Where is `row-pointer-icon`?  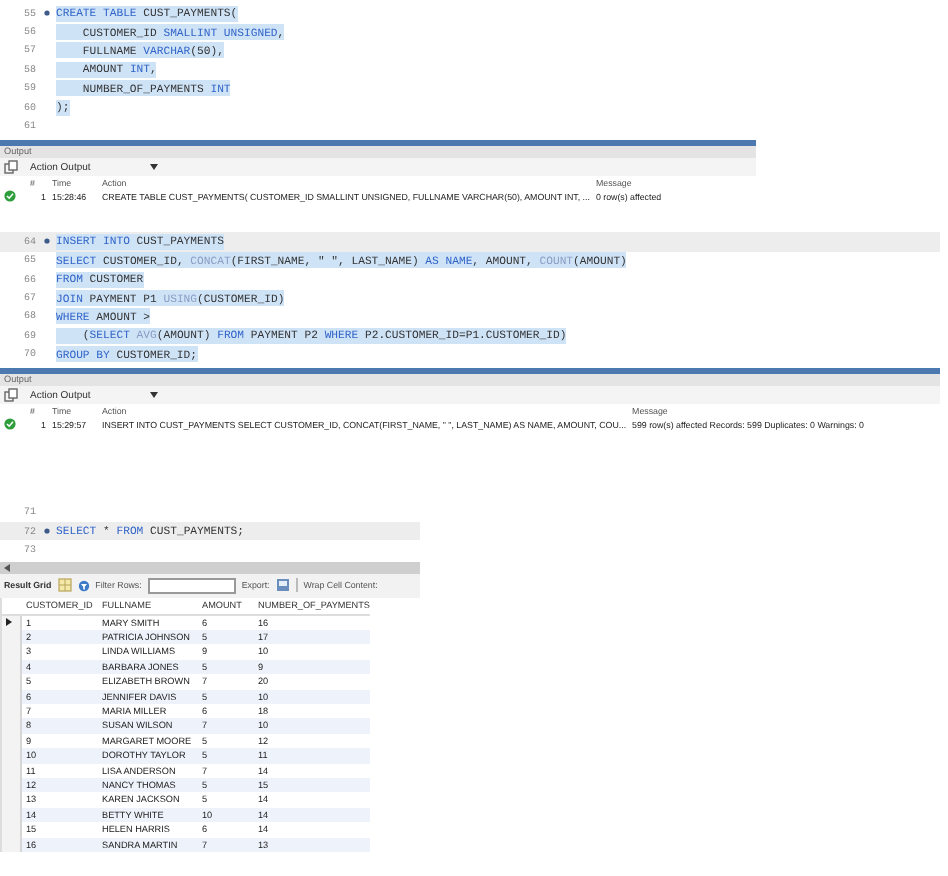 row-pointer-icon is located at coordinates (9, 622).